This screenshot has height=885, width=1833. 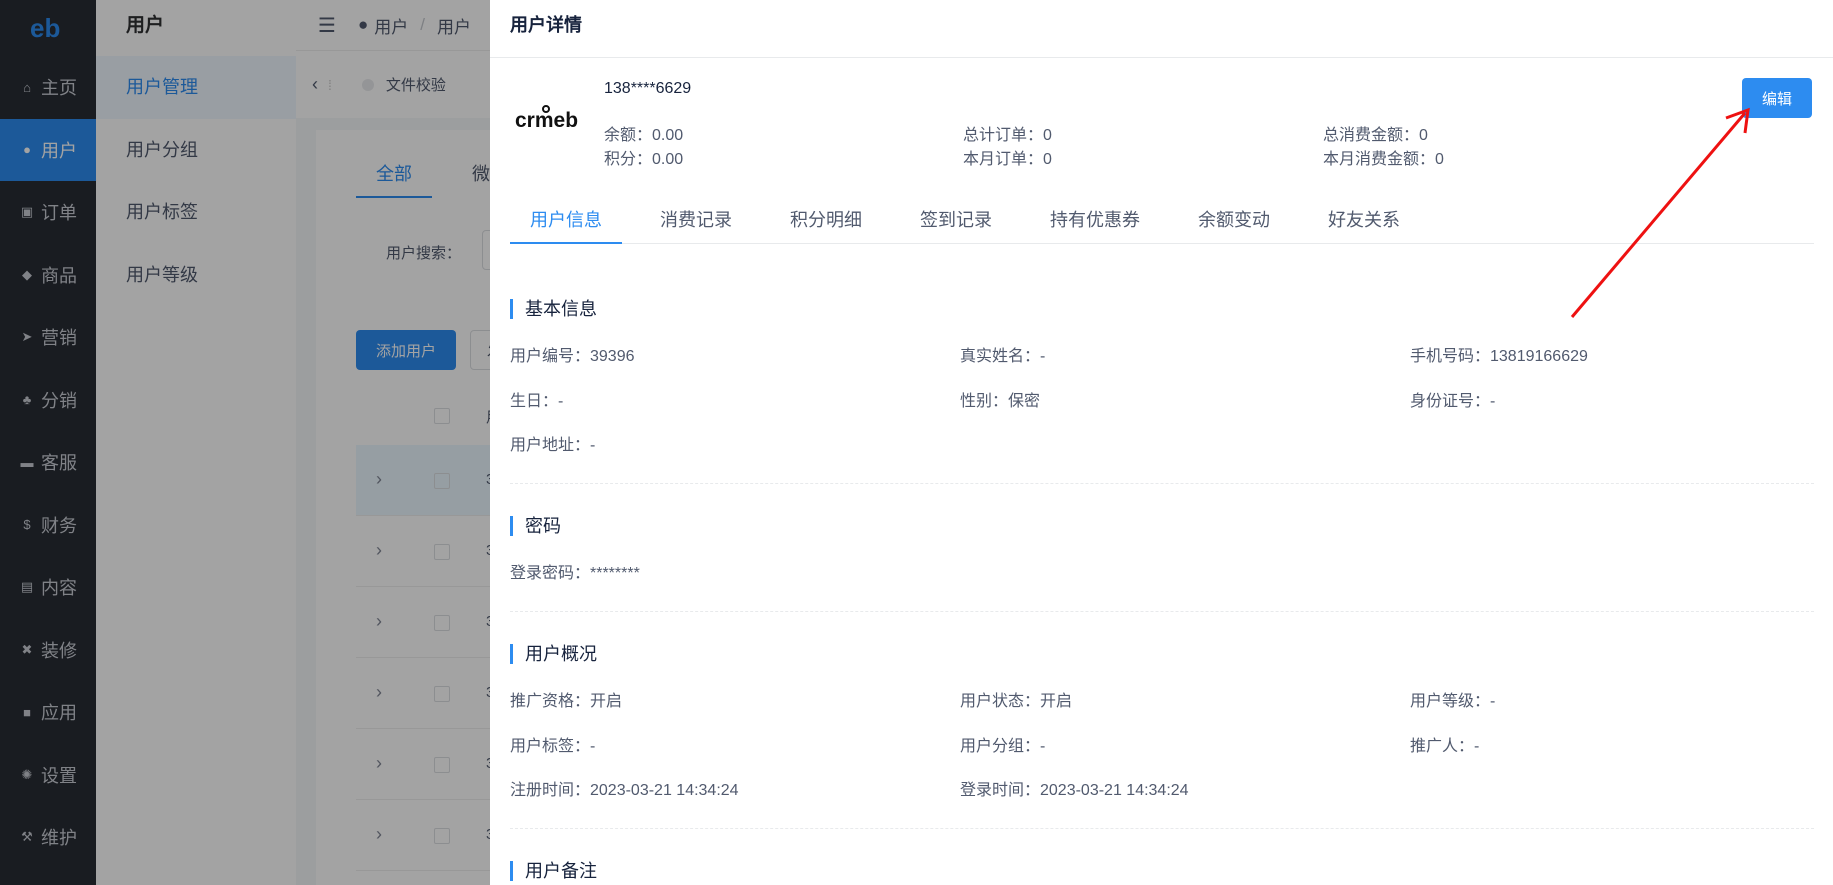 What do you see at coordinates (1007, 159) in the screenshot?
I see `stat-month-orders: 本月订单：0` at bounding box center [1007, 159].